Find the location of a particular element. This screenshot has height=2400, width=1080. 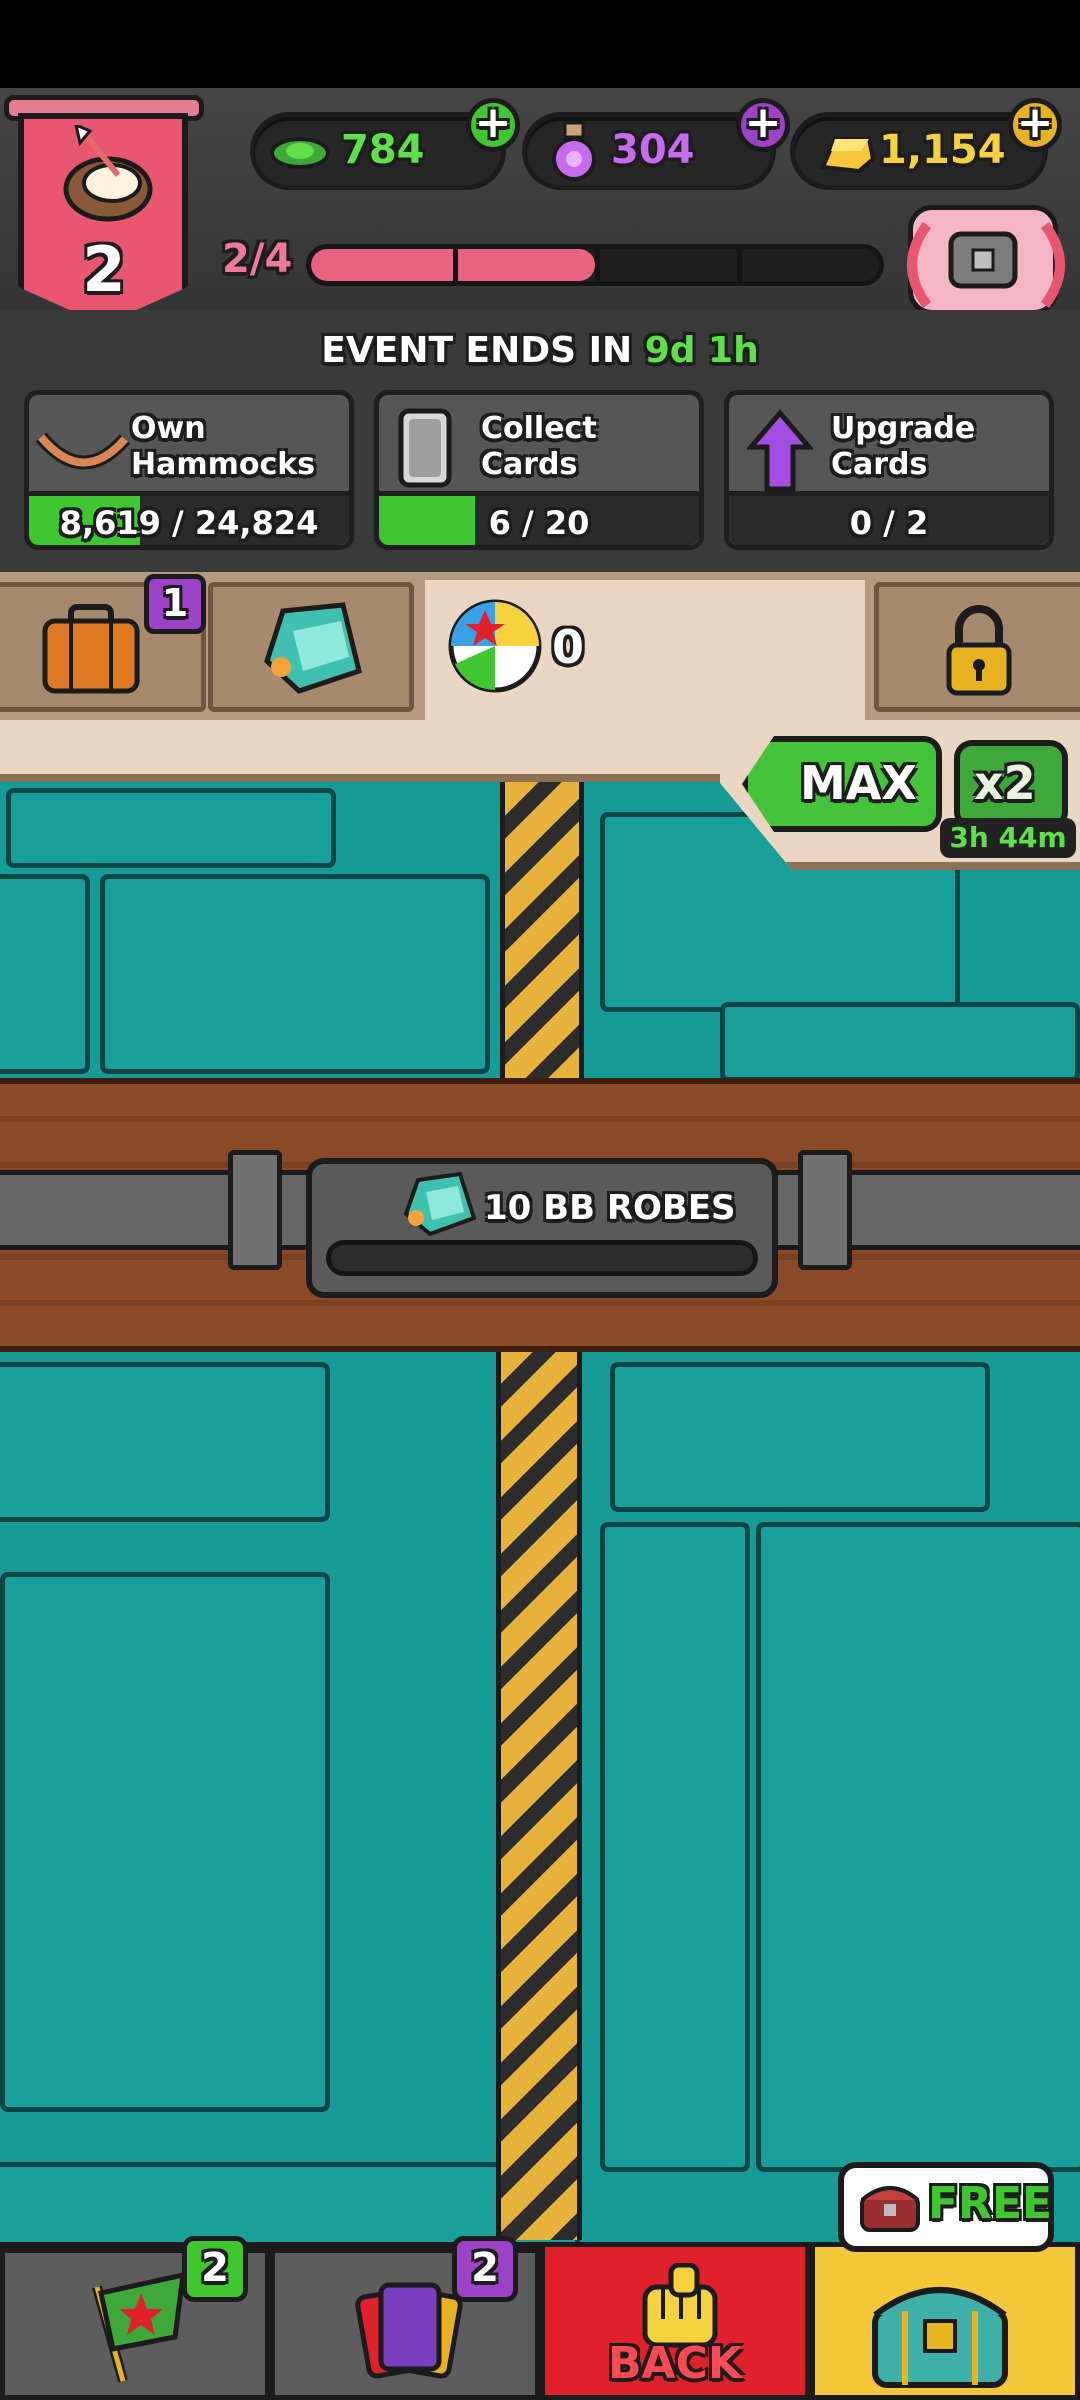

task-label-2: Hammocks is located at coordinates (223, 464).